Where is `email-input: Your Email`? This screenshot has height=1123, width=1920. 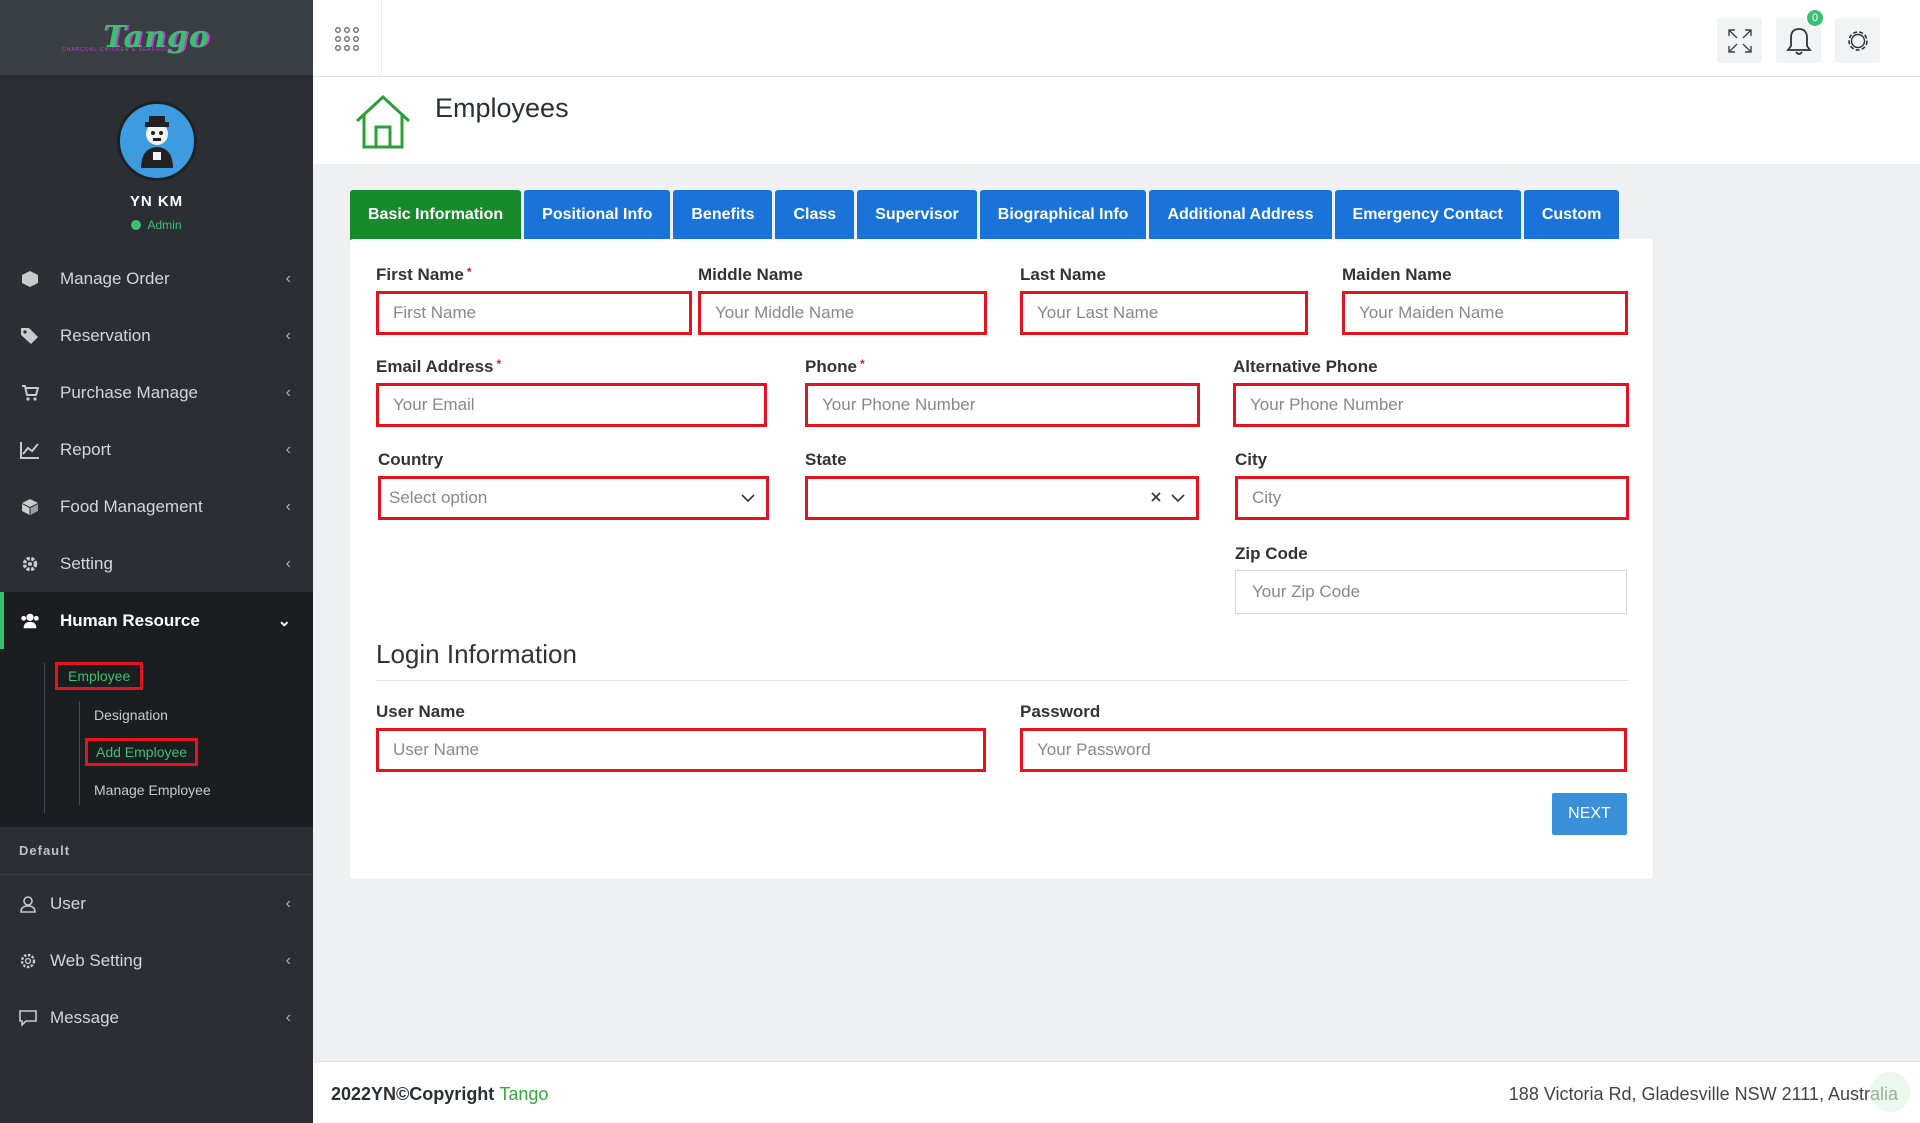 email-input: Your Email is located at coordinates (571, 405).